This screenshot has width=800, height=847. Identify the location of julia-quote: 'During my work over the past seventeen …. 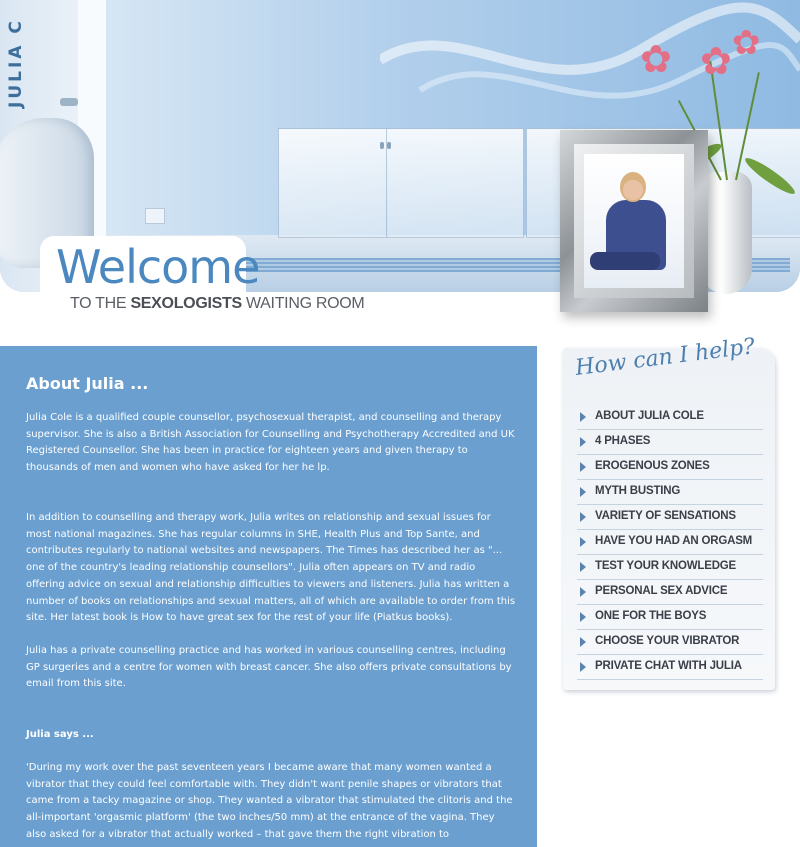
(269, 801).